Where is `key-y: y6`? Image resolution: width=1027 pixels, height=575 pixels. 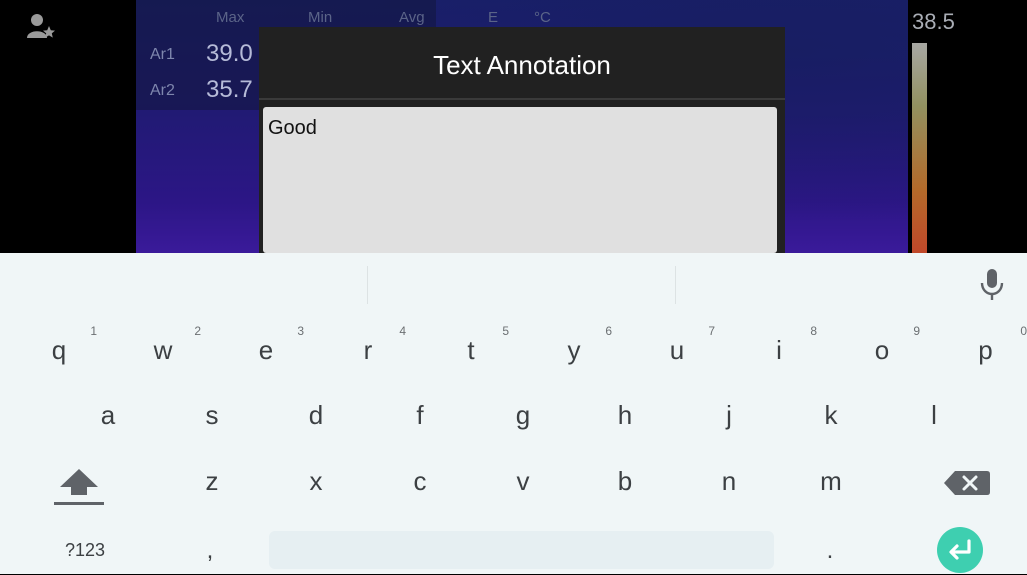 key-y: y6 is located at coordinates (574, 350).